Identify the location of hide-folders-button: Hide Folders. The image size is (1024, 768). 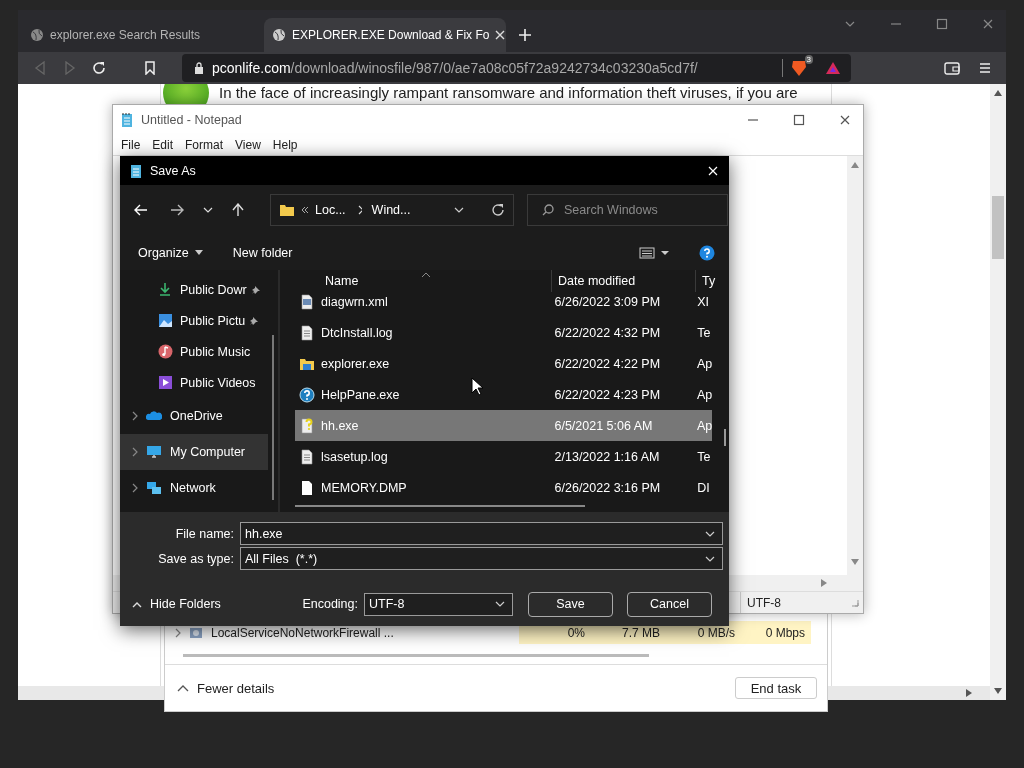
(176, 604).